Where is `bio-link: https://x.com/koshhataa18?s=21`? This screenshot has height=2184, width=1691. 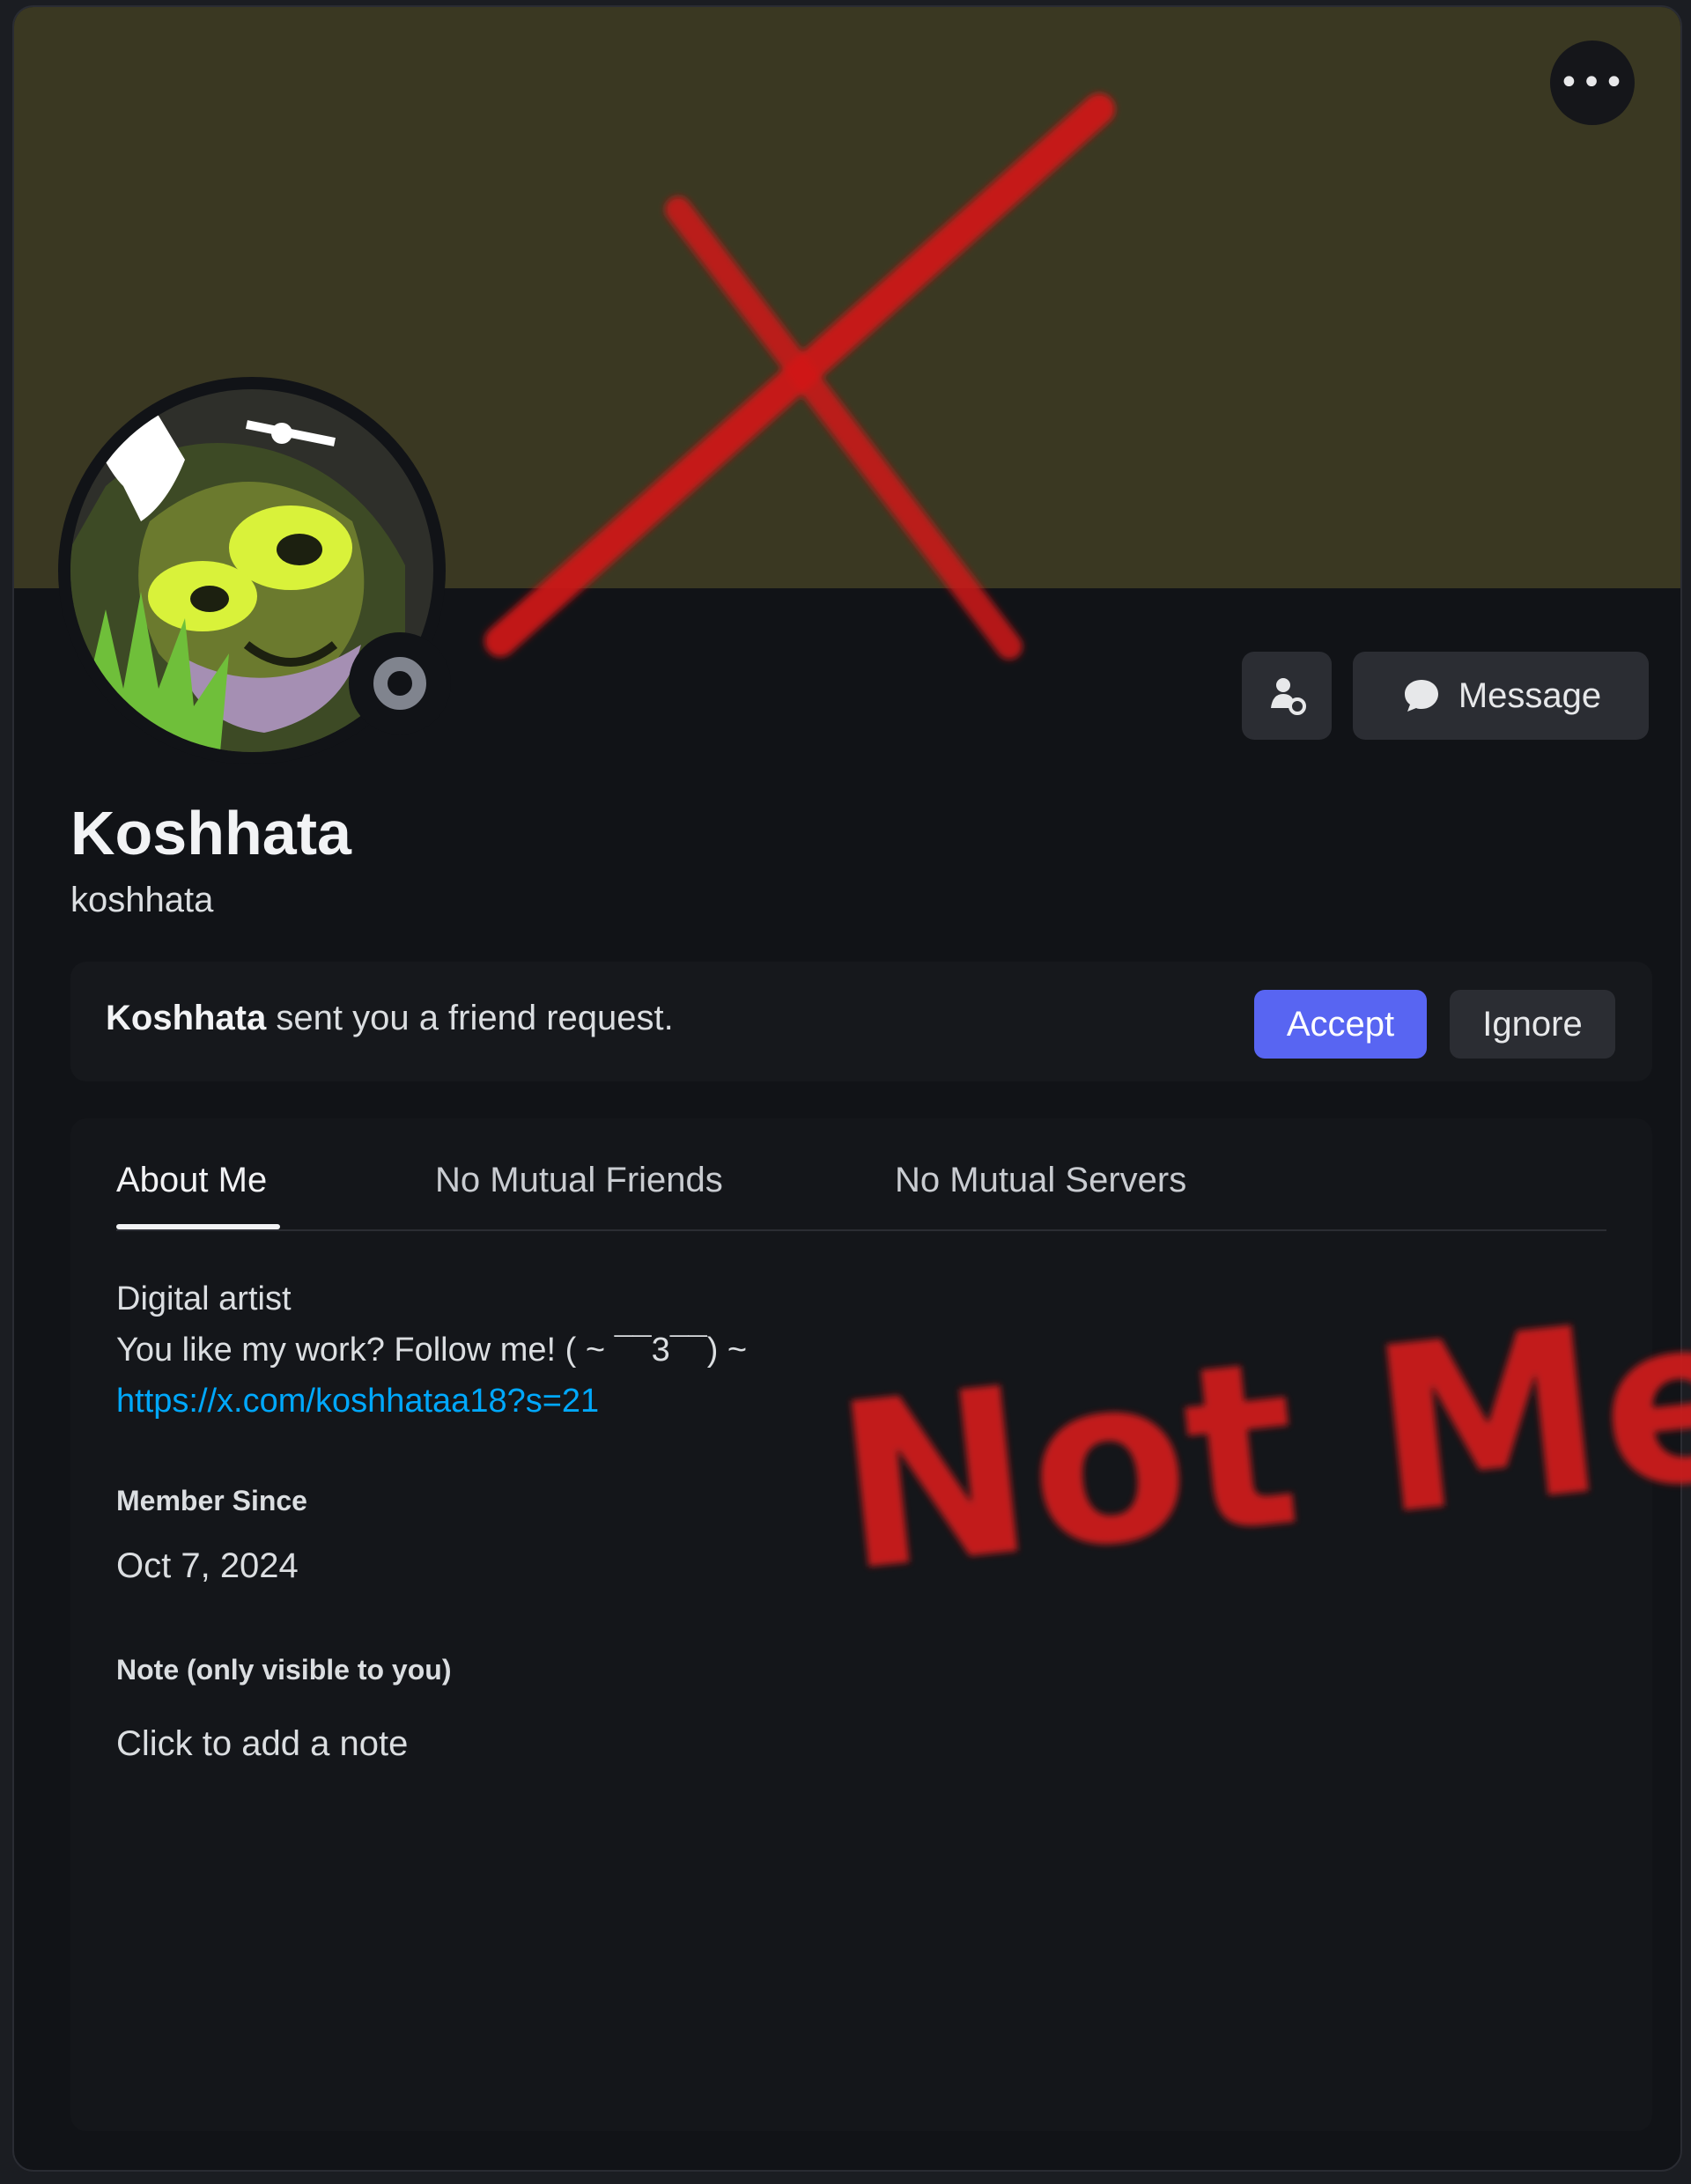 bio-link: https://x.com/koshhataa18?s=21 is located at coordinates (357, 1401).